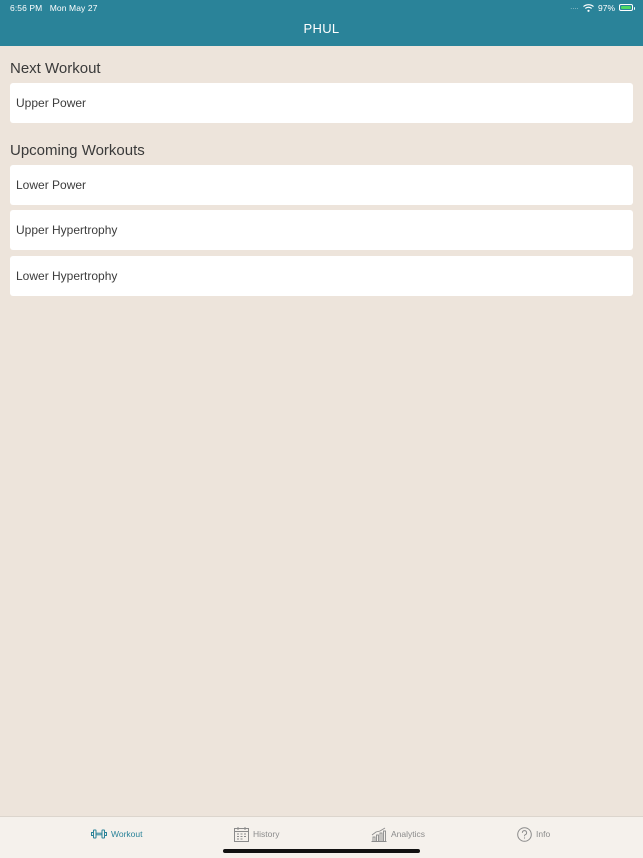 The image size is (643, 858). I want to click on navigation-bar: 6:56 PM Mon May 27 .... 97% PHUL, so click(321, 23).